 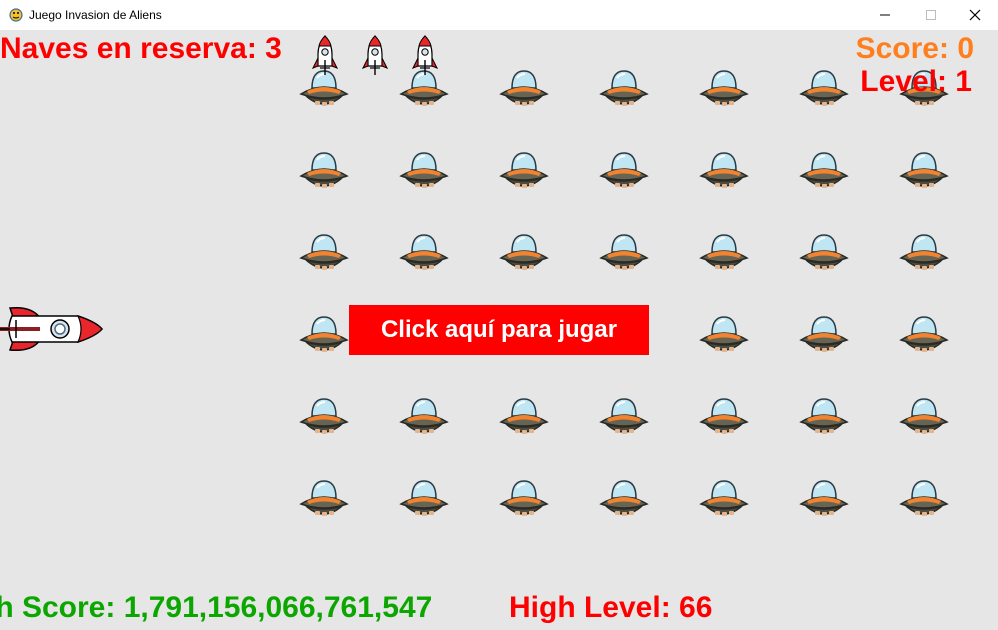 I want to click on minimize-icon, so click(x=885, y=15).